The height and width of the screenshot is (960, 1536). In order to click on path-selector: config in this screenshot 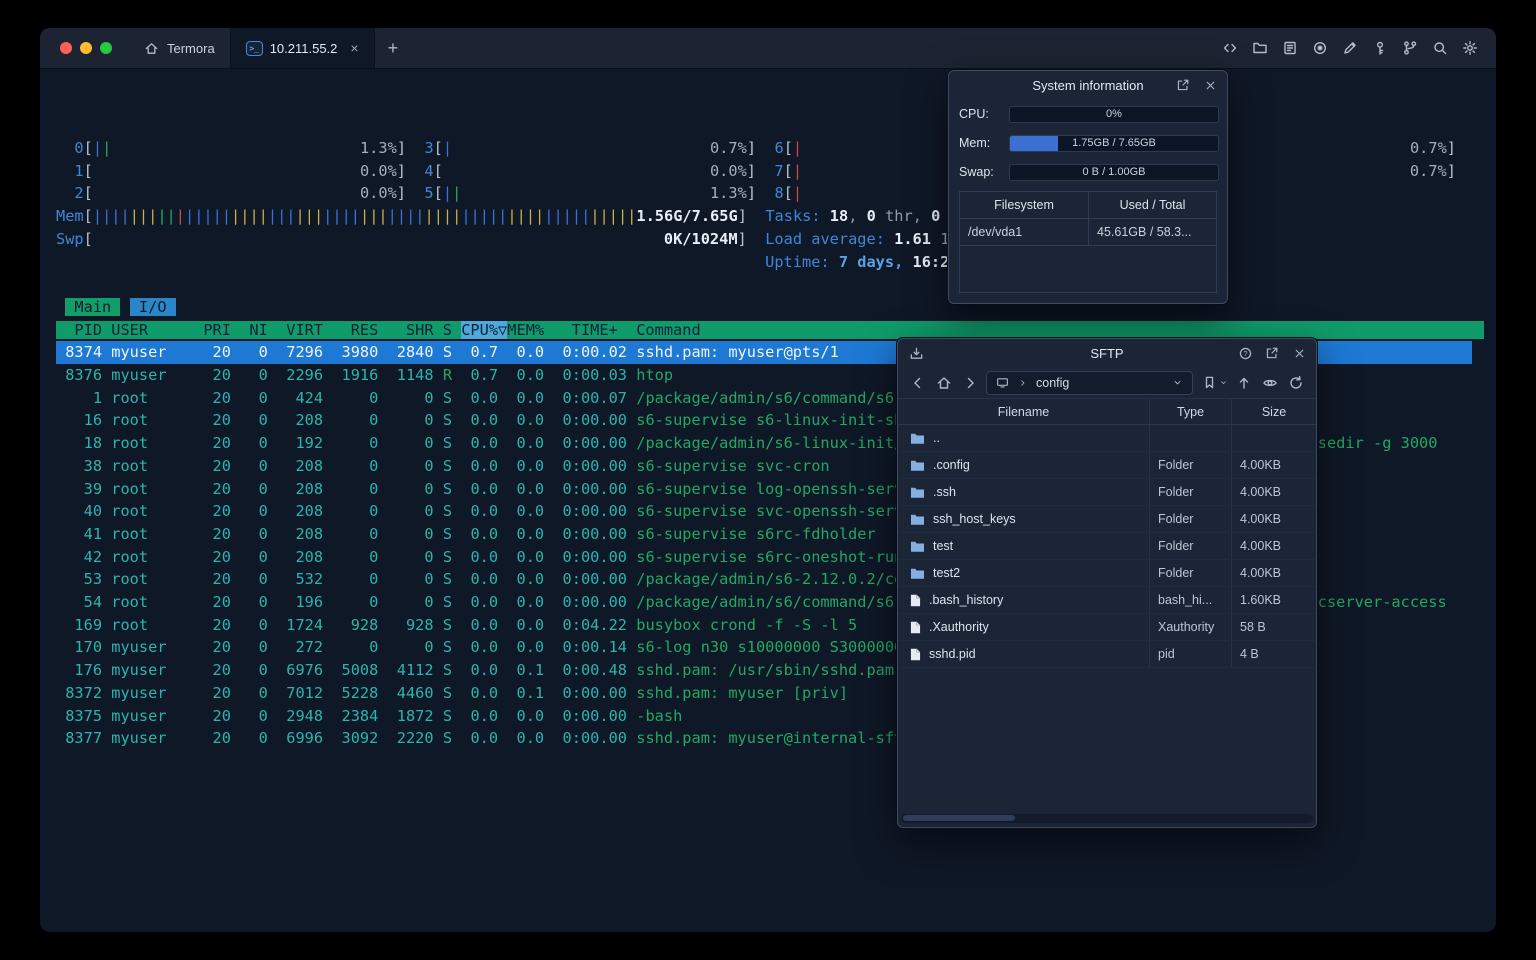, I will do `click(1089, 382)`.